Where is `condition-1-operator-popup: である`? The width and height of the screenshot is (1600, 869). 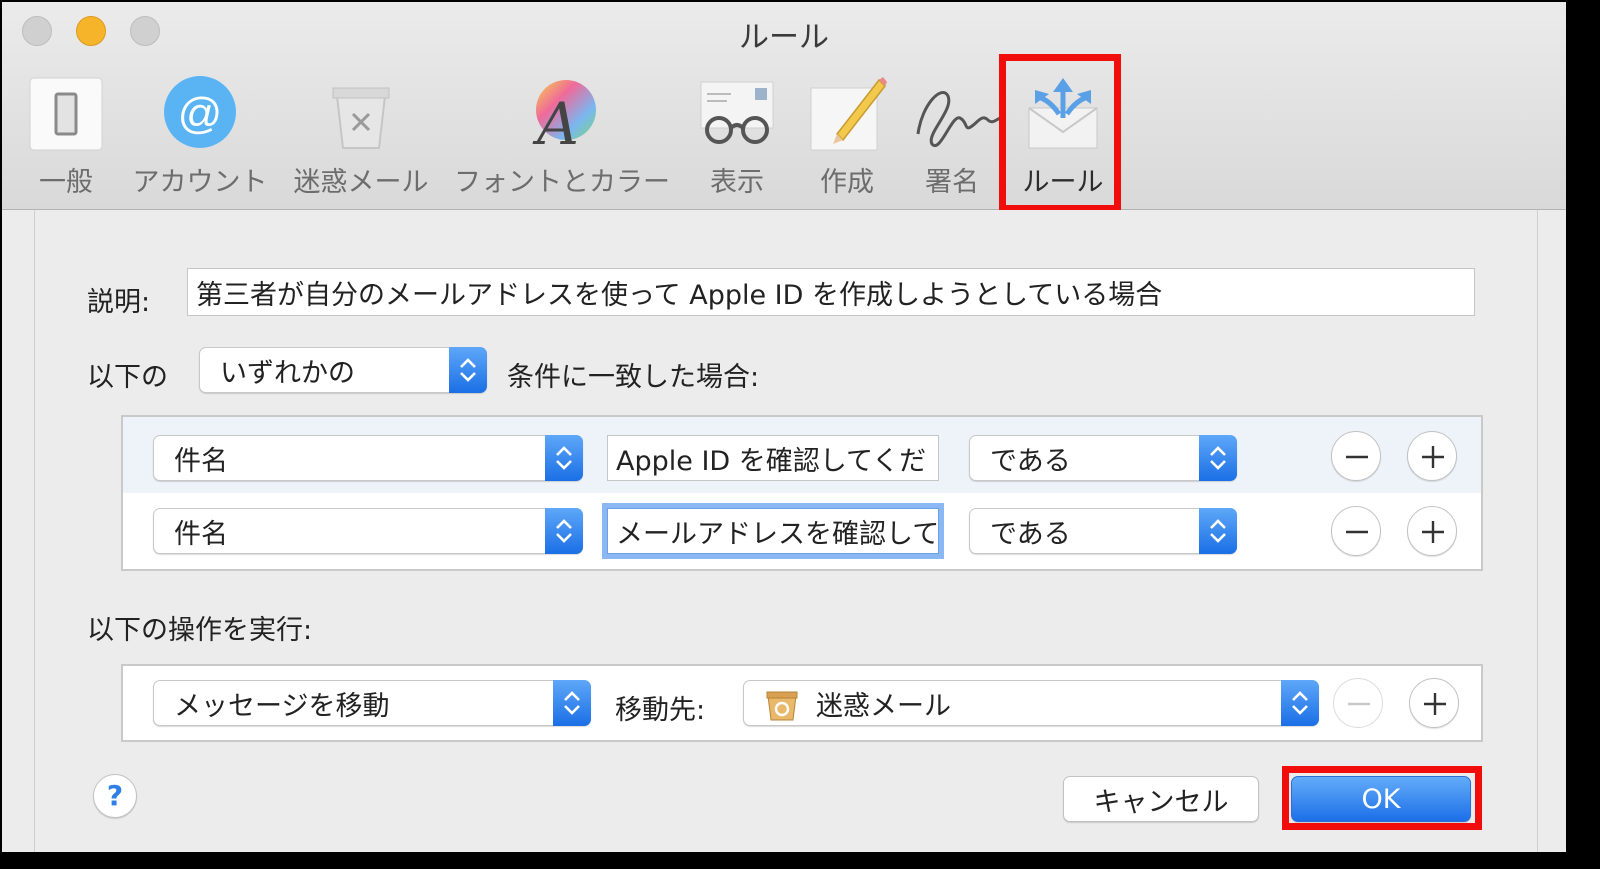
condition-1-operator-popup: である is located at coordinates (1103, 458).